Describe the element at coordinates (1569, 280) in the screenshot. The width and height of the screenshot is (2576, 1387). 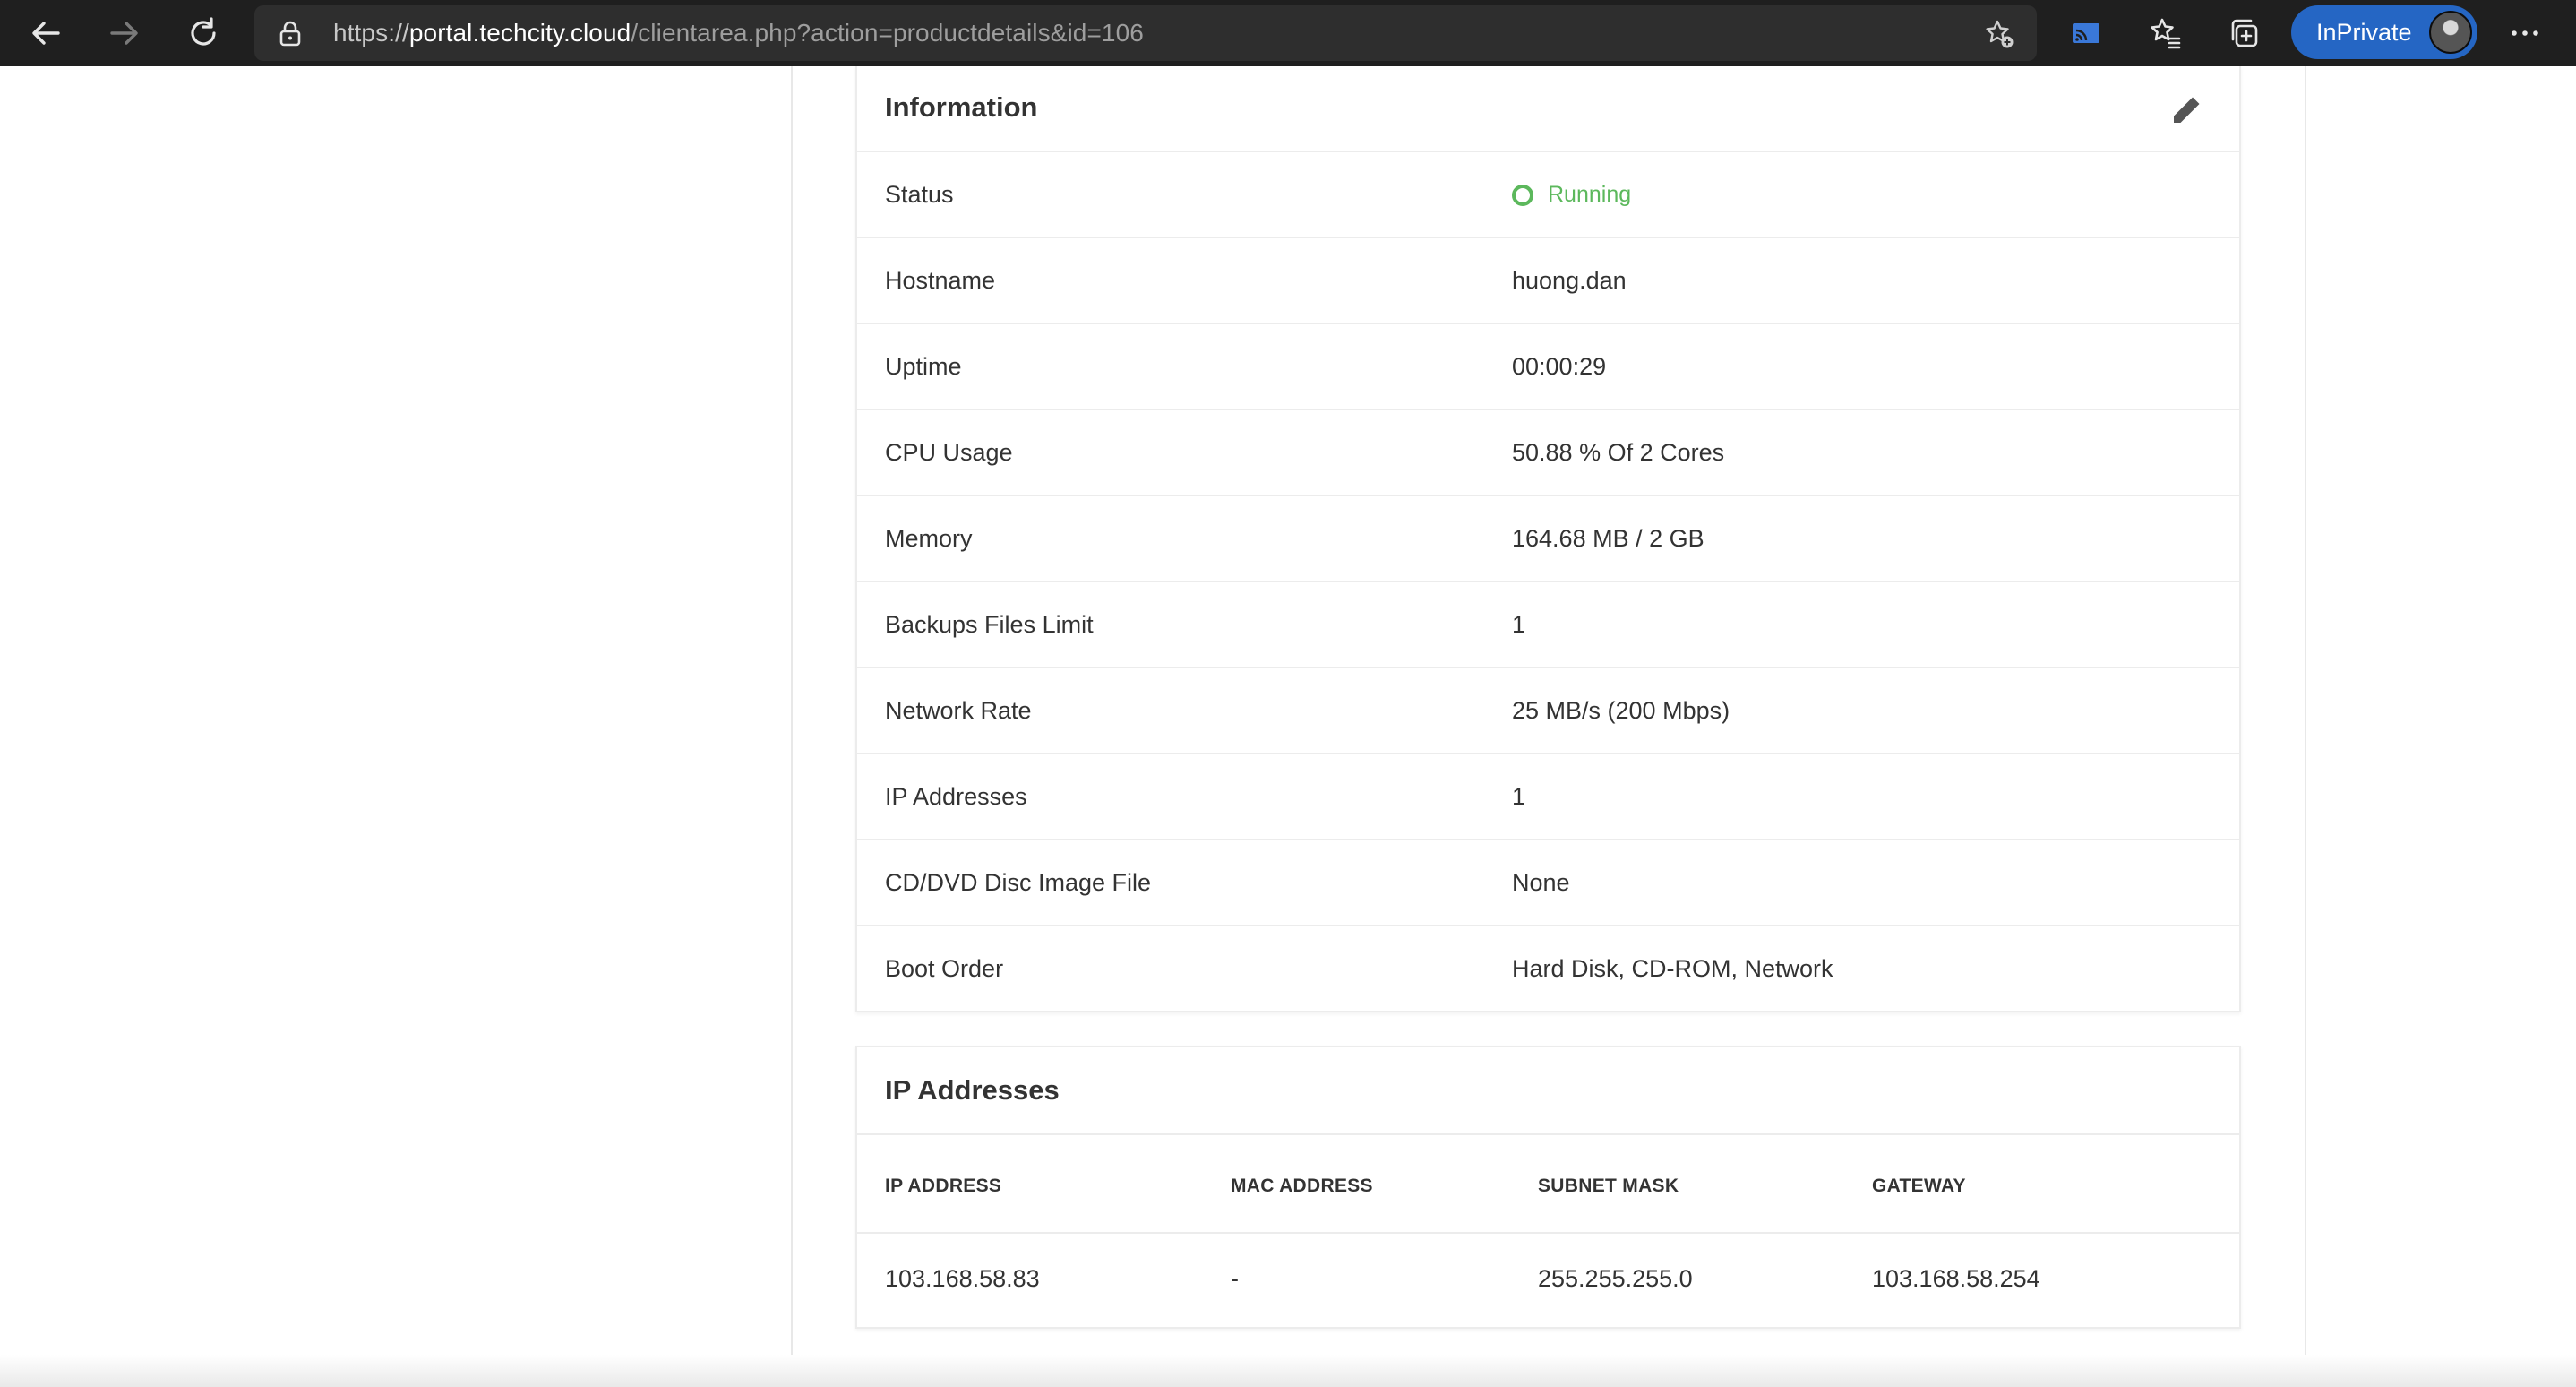
I see `info-value: huong.dan` at that location.